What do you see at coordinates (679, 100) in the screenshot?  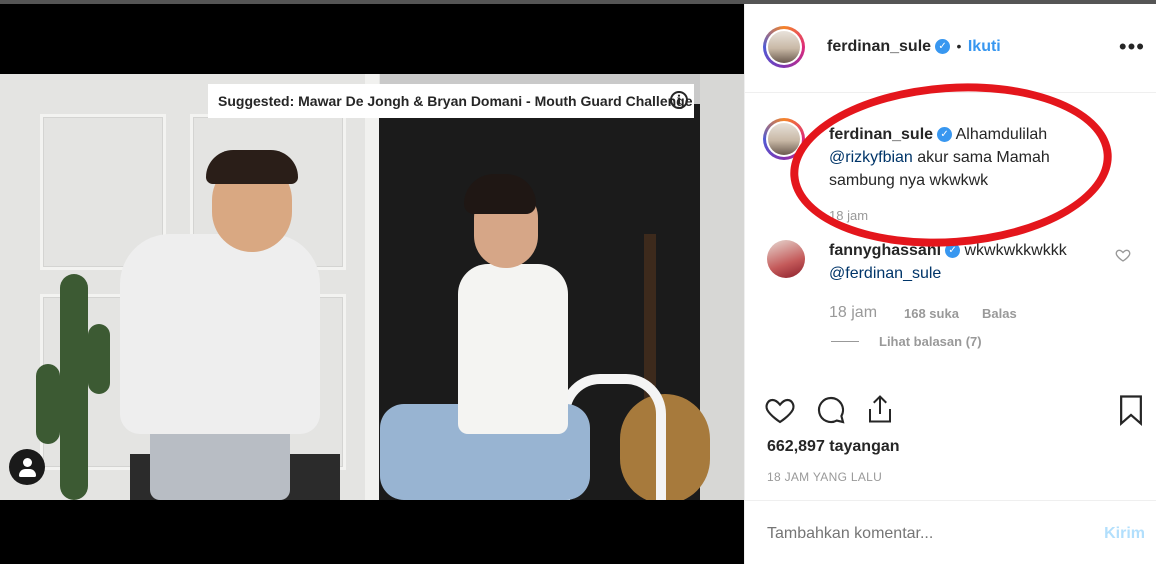 I see `info-icon: i` at bounding box center [679, 100].